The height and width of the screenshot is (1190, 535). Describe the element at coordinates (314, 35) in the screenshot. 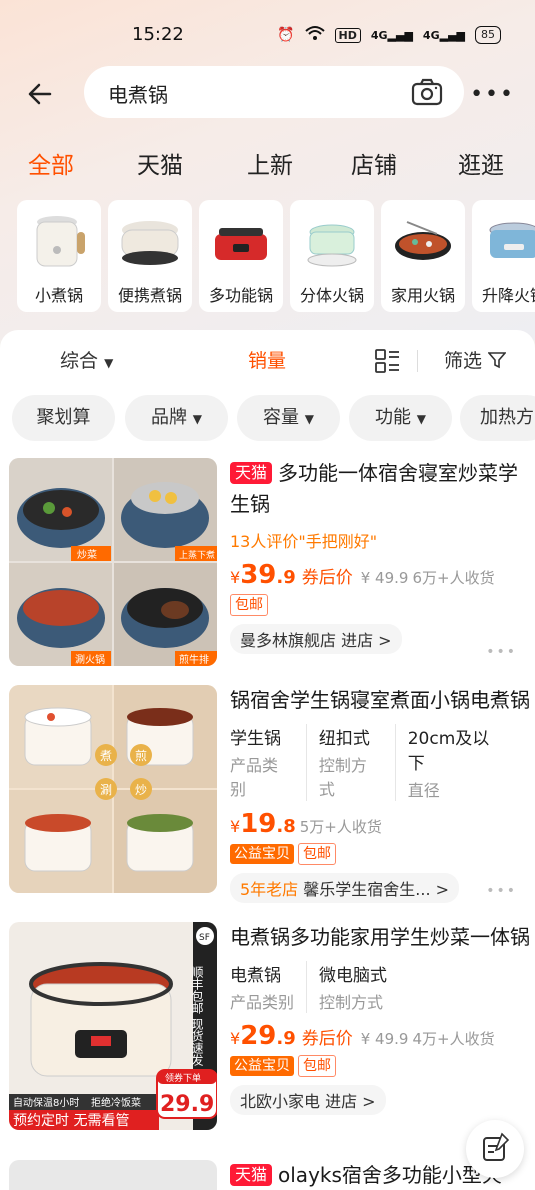

I see `wifi-icon` at that location.